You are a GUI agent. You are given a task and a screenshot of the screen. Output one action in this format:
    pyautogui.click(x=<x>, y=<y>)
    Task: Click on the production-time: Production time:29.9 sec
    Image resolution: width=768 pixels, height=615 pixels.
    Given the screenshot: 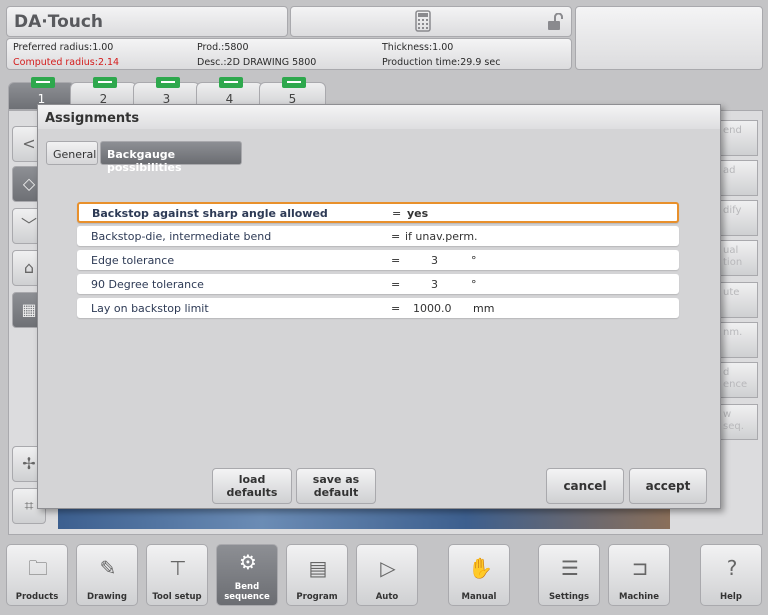 What is the action you would take?
    pyautogui.click(x=441, y=62)
    